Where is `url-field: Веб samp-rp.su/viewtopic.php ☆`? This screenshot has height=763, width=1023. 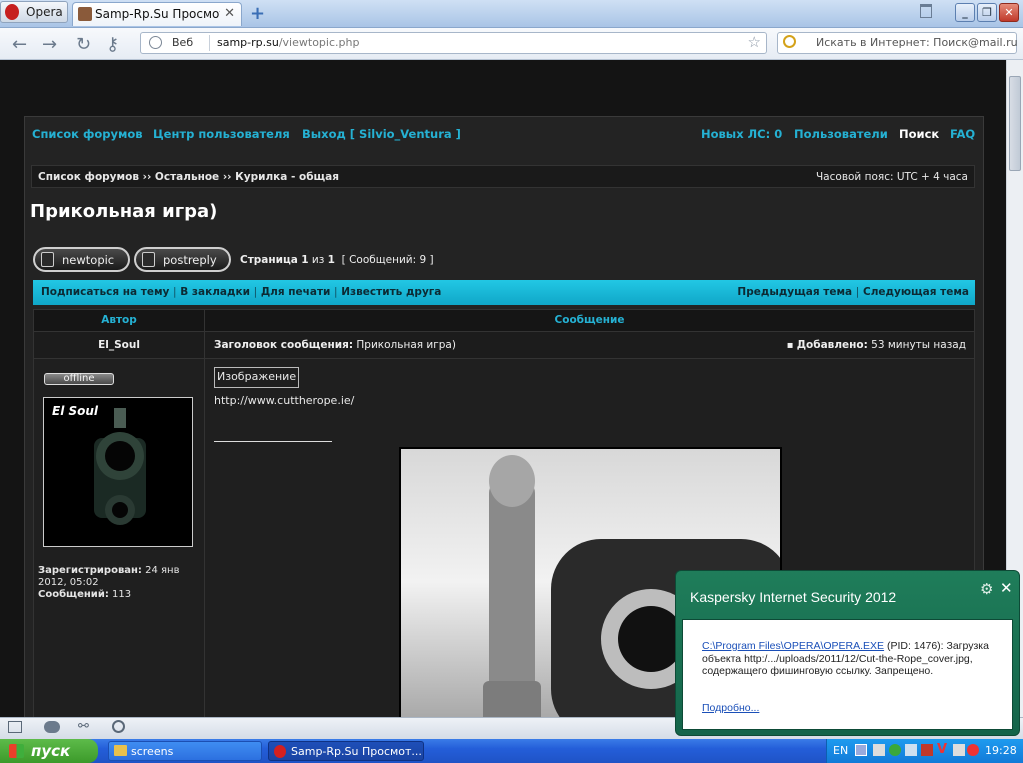
url-field: Веб samp-rp.su/viewtopic.php ☆ is located at coordinates (453, 43).